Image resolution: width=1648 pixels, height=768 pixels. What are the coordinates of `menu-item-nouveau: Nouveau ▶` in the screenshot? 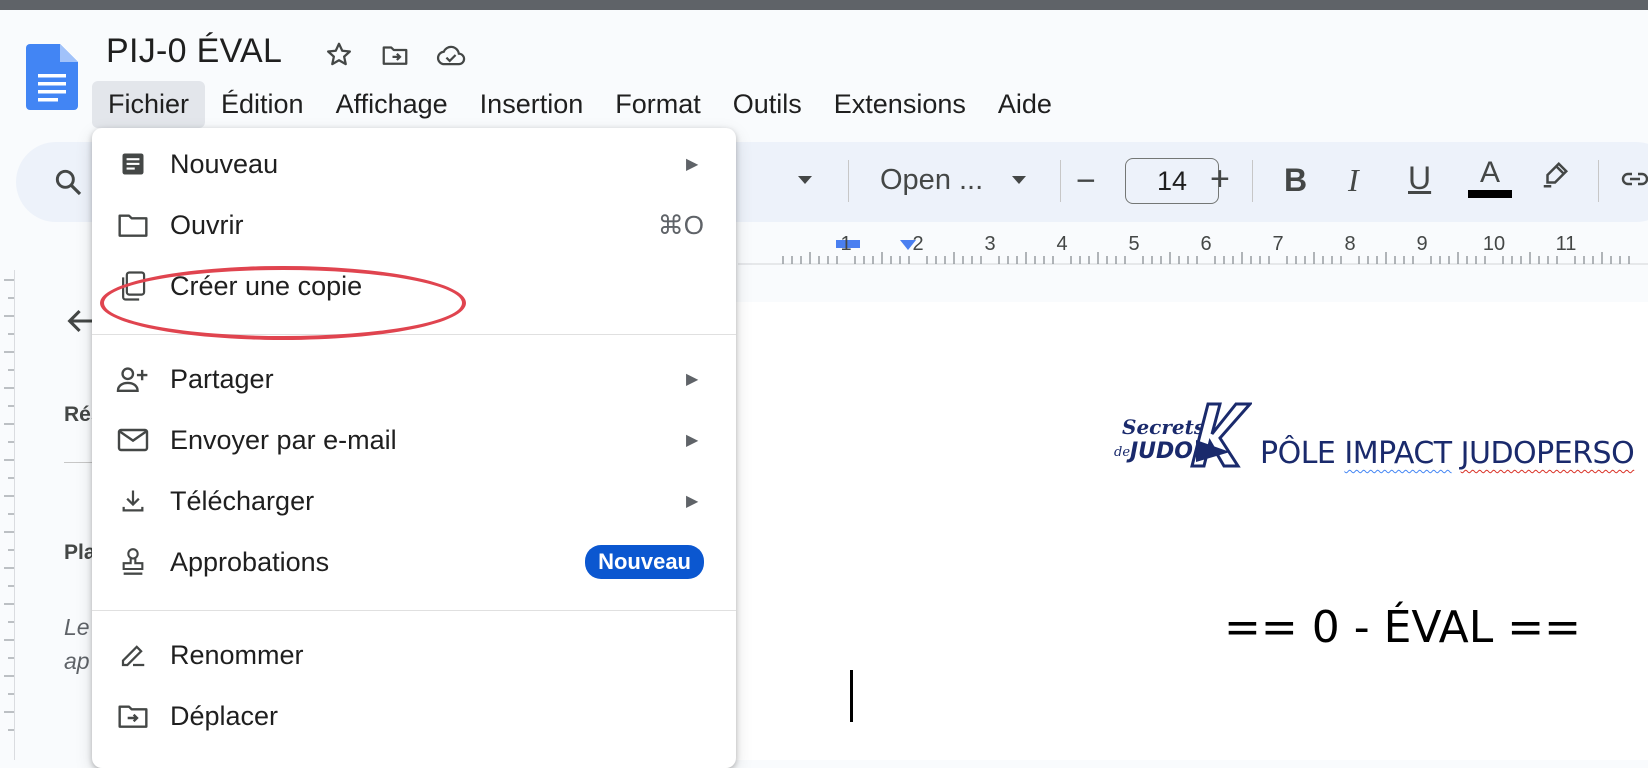 It's located at (414, 164).